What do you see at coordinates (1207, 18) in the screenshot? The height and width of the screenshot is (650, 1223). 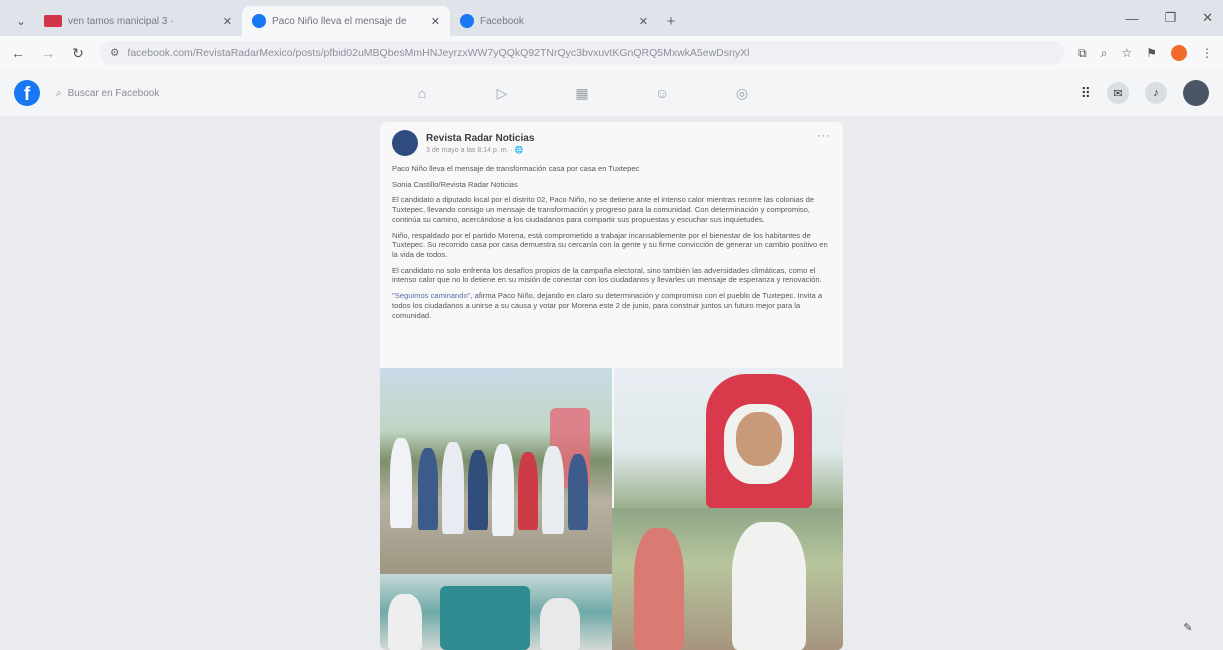 I see `close-window-icon: ✕` at bounding box center [1207, 18].